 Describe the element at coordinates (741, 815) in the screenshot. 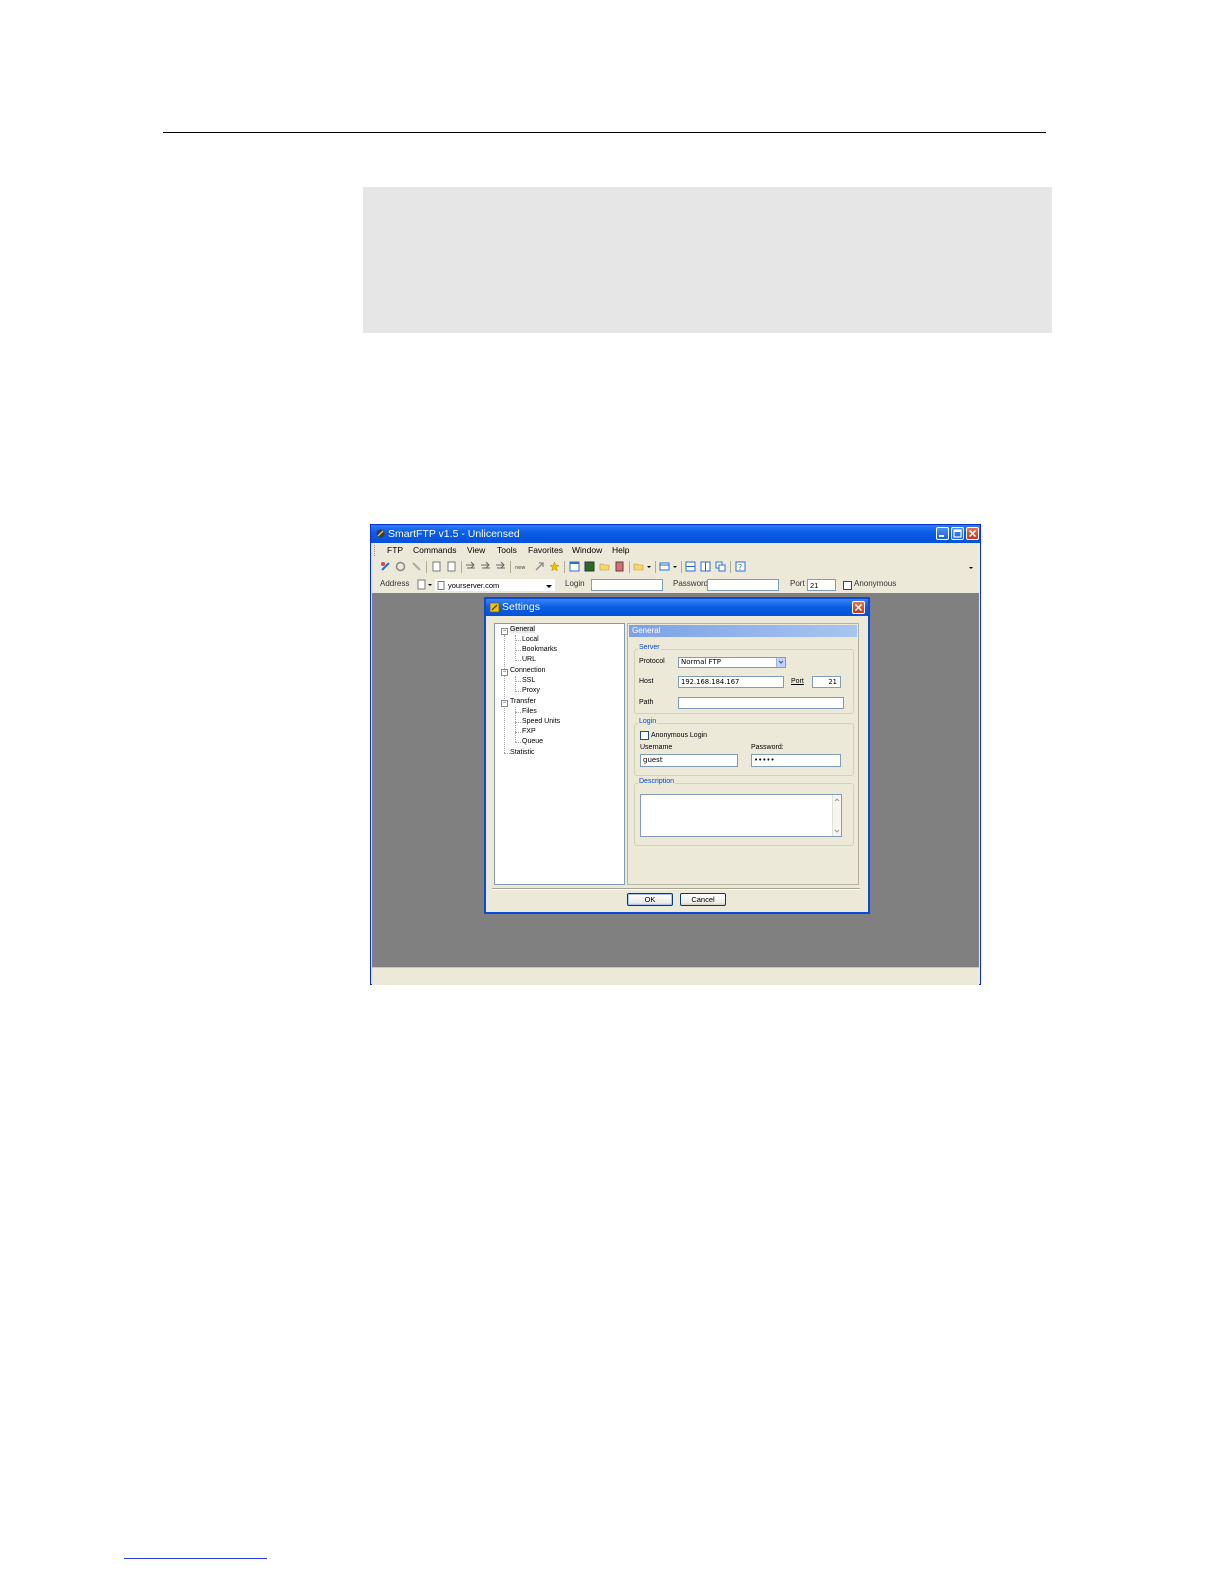

I see `description-textarea` at that location.